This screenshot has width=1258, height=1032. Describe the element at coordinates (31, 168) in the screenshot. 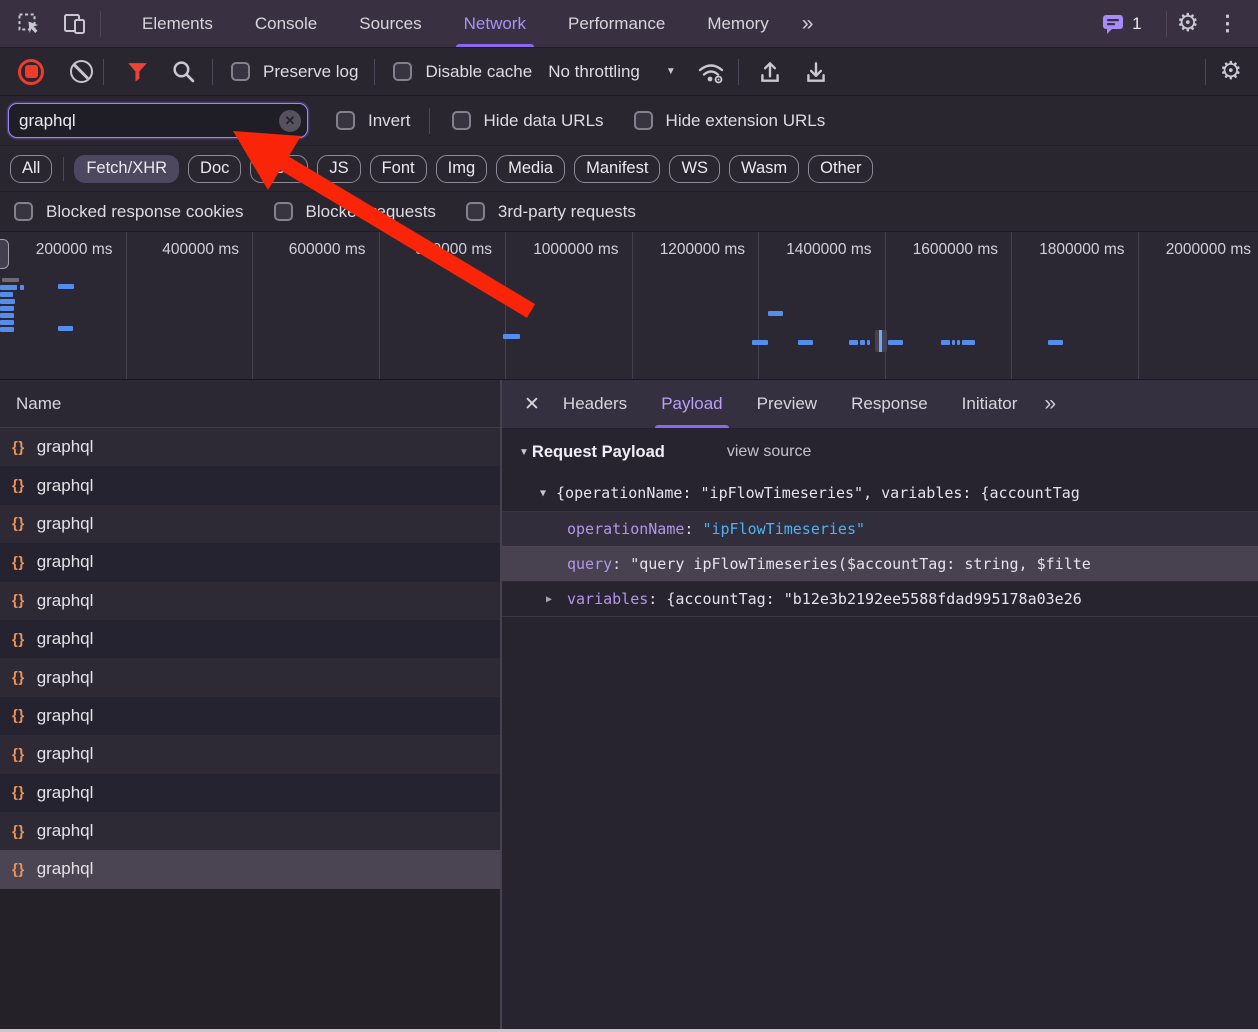

I see `type-chip-all: All` at that location.